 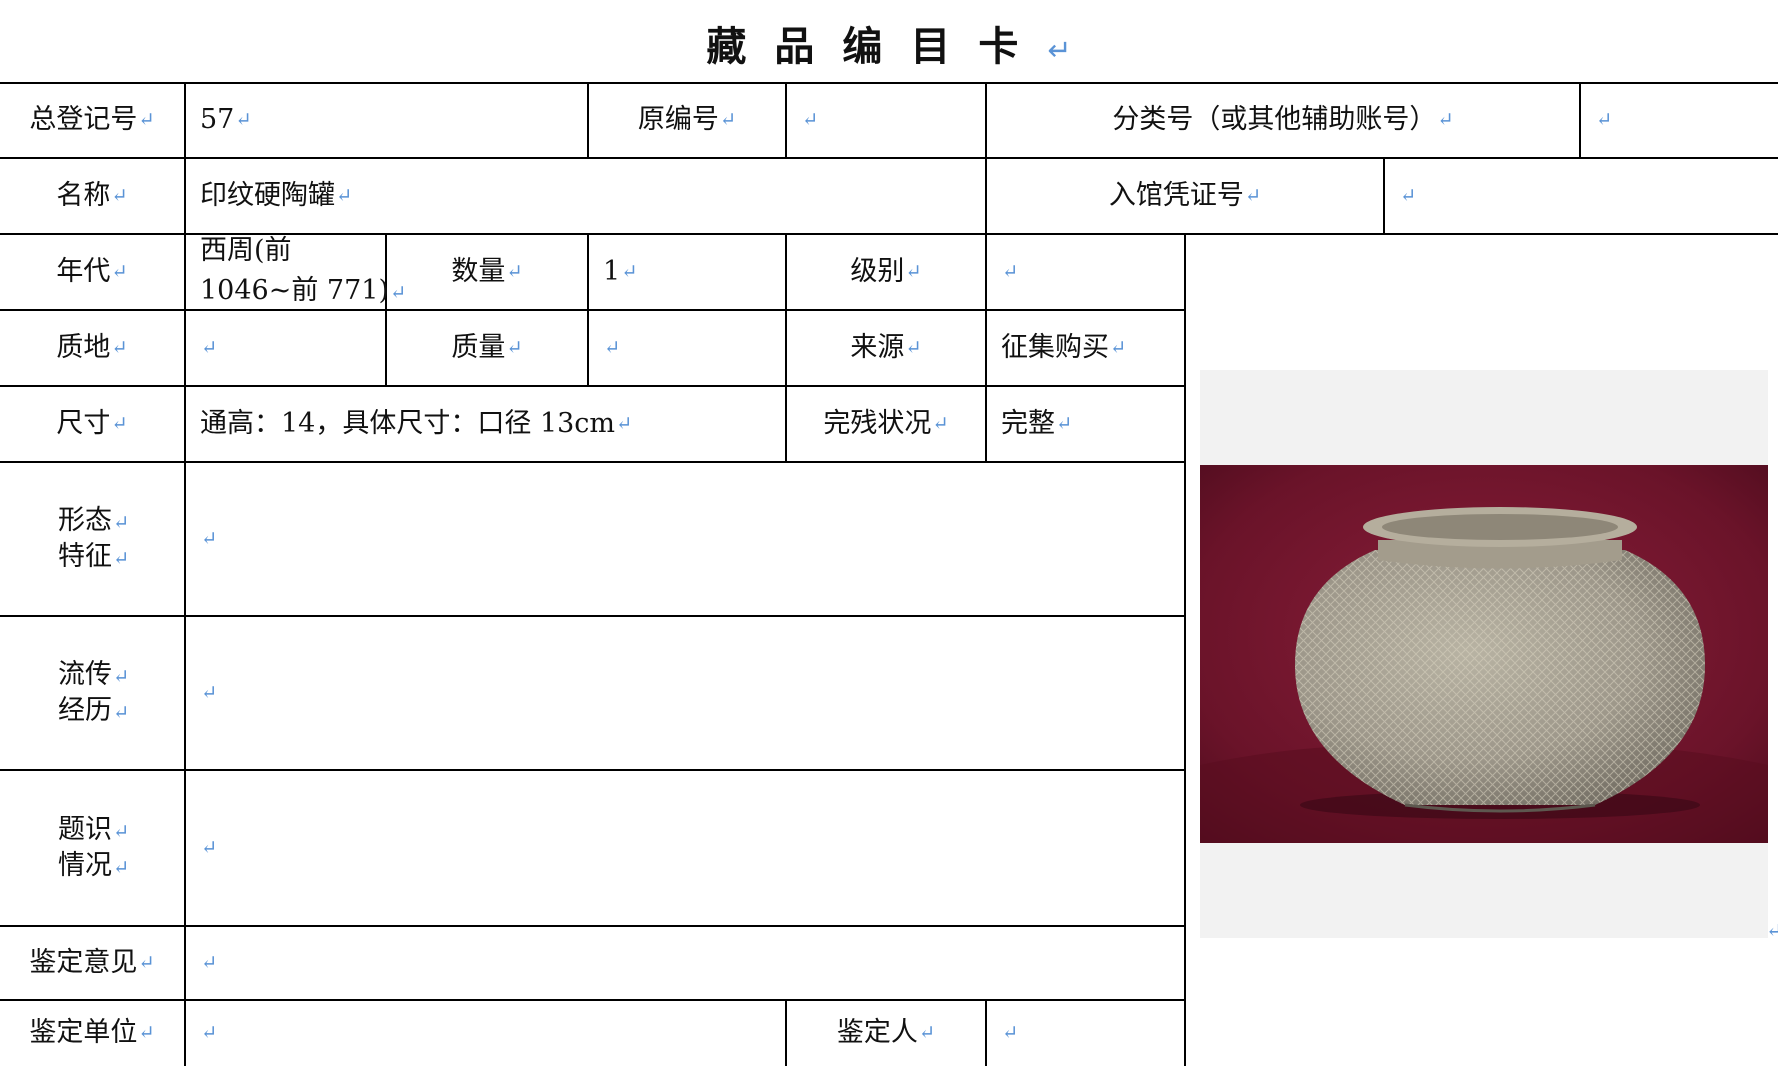 What do you see at coordinates (246, 250) in the screenshot?
I see `era-value-line1: 西周(前` at bounding box center [246, 250].